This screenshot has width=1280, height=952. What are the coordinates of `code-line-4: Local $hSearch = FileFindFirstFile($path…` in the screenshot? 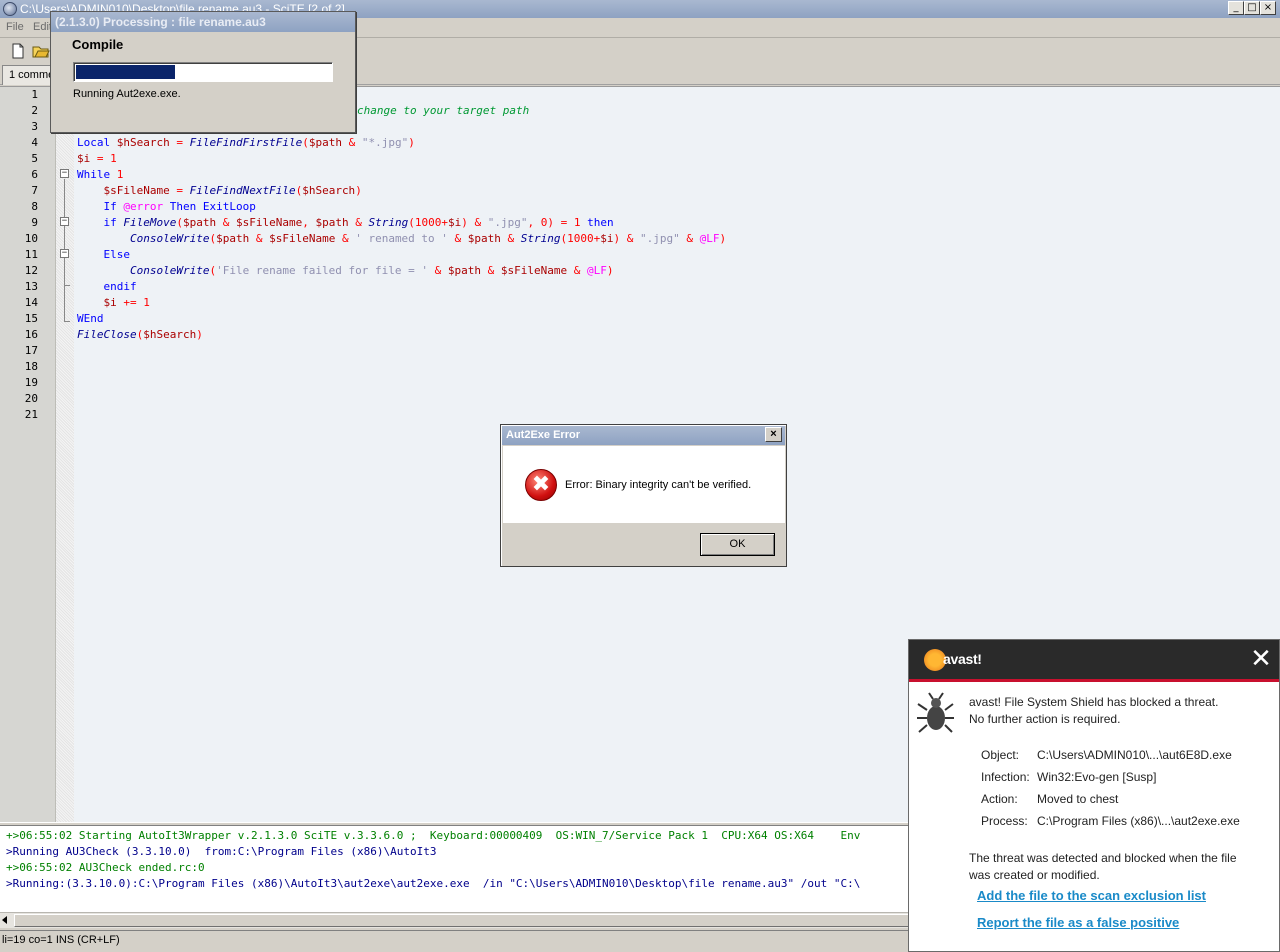 It's located at (246, 142).